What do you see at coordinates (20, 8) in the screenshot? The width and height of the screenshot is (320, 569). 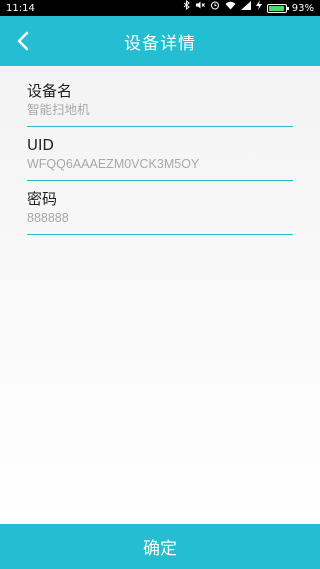 I see `status-time: 11:14` at bounding box center [20, 8].